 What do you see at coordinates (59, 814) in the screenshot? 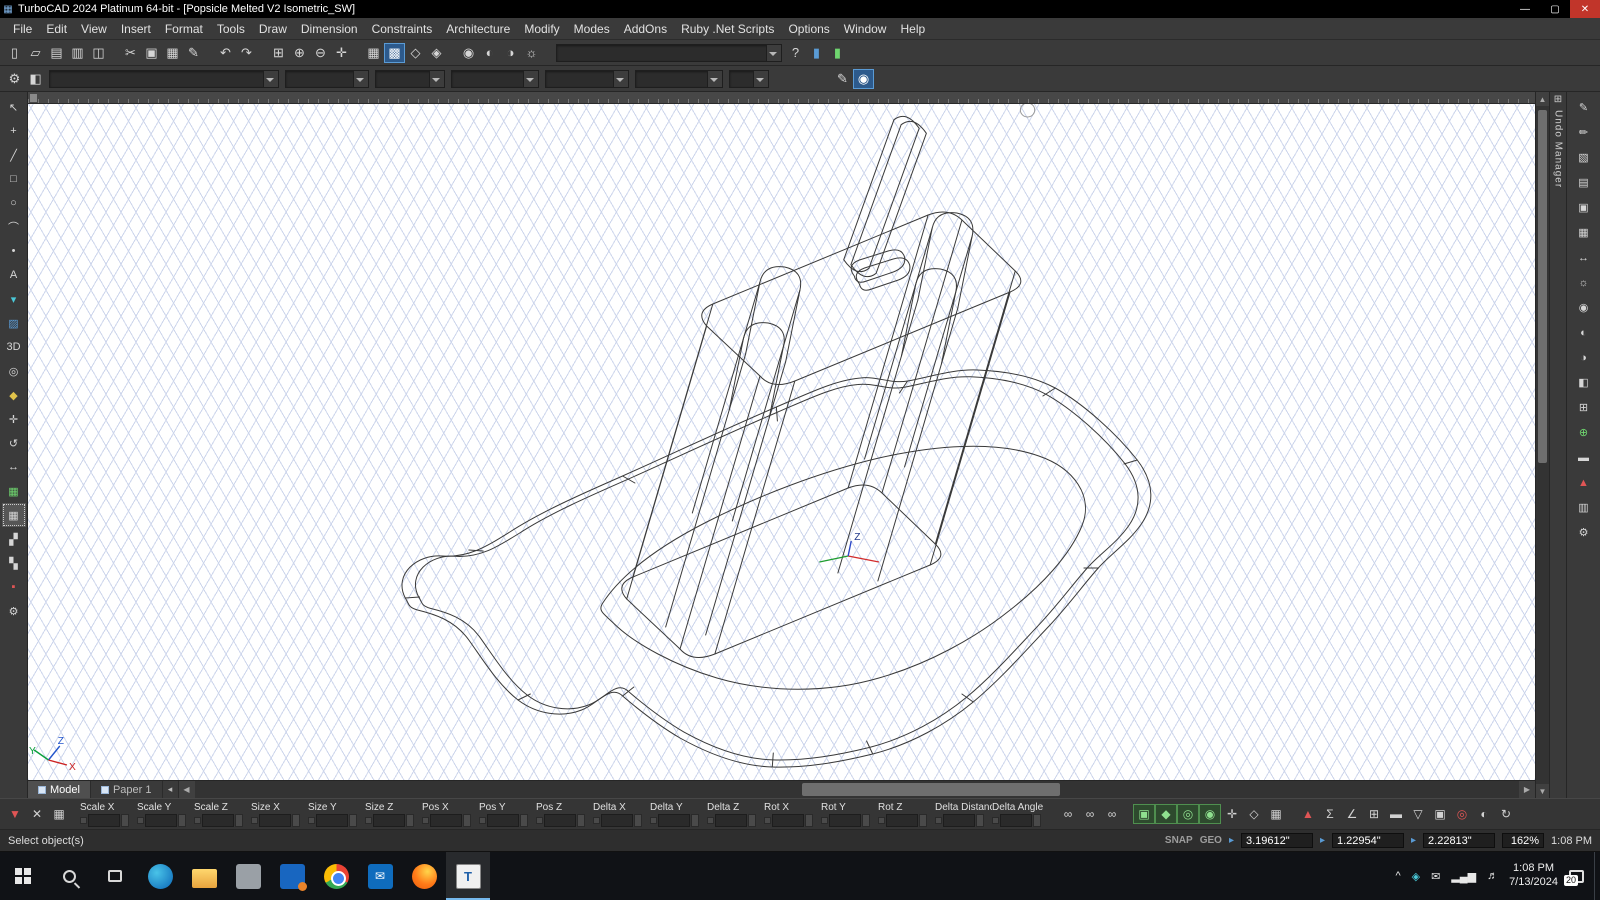
I see `insp-grid-icon: ▦` at bounding box center [59, 814].